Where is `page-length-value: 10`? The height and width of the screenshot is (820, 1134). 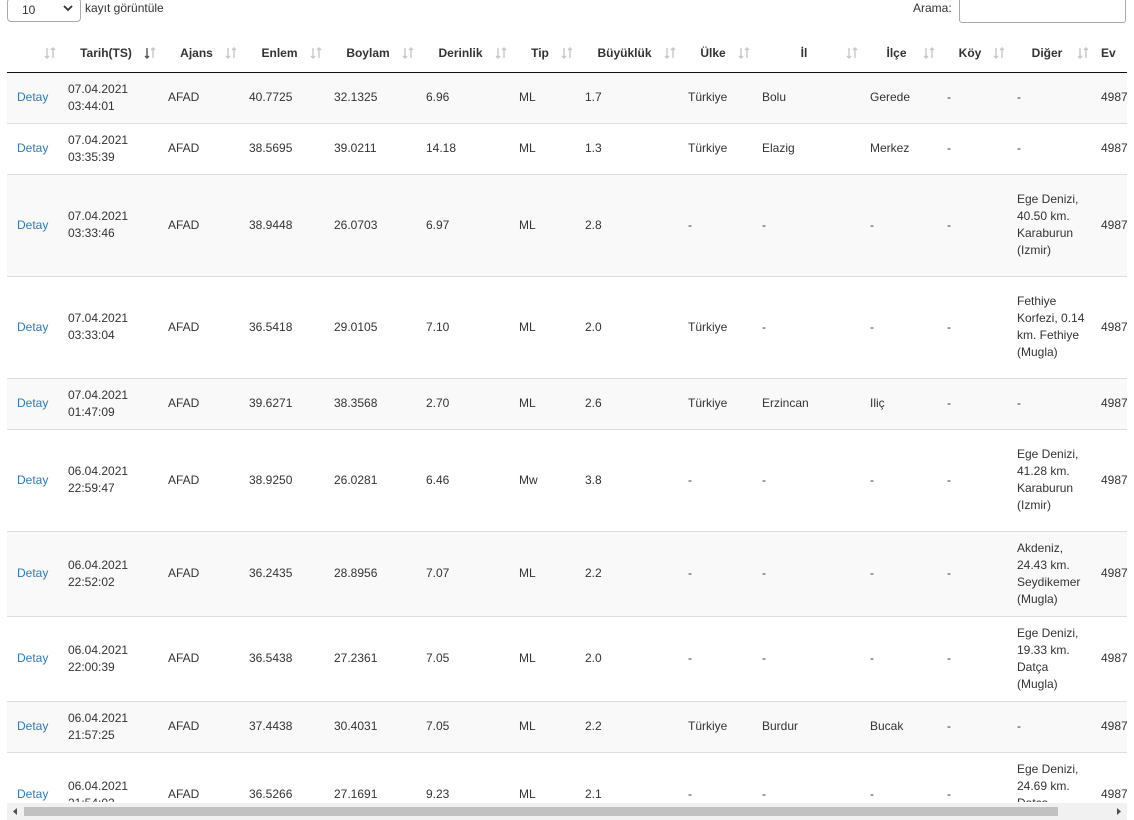
page-length-value: 10 is located at coordinates (29, 10).